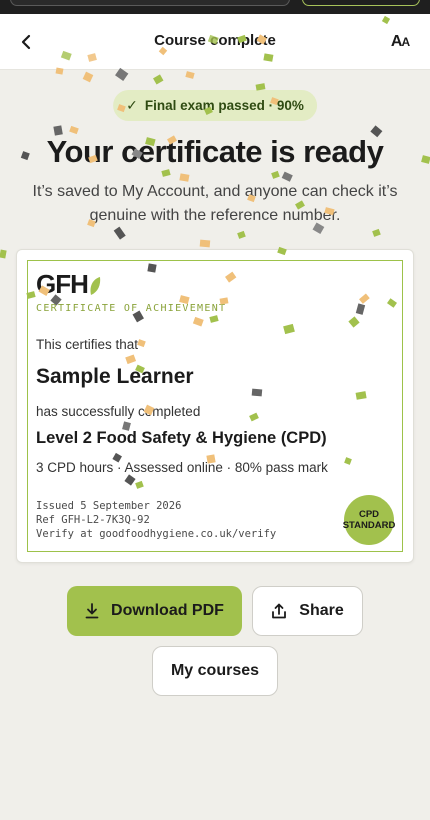 The image size is (430, 820). I want to click on cpd-standard-seal: CPD STANDARD, so click(369, 520).